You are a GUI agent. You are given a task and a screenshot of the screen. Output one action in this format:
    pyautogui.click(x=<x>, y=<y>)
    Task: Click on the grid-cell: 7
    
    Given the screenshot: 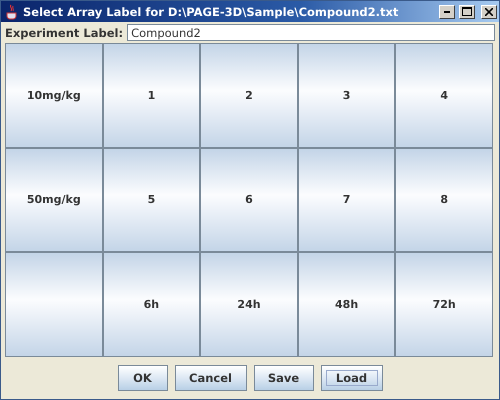 What is the action you would take?
    pyautogui.click(x=346, y=200)
    